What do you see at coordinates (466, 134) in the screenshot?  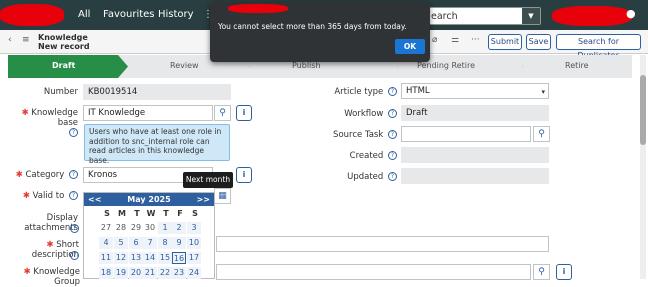 I see `source-task-field` at bounding box center [466, 134].